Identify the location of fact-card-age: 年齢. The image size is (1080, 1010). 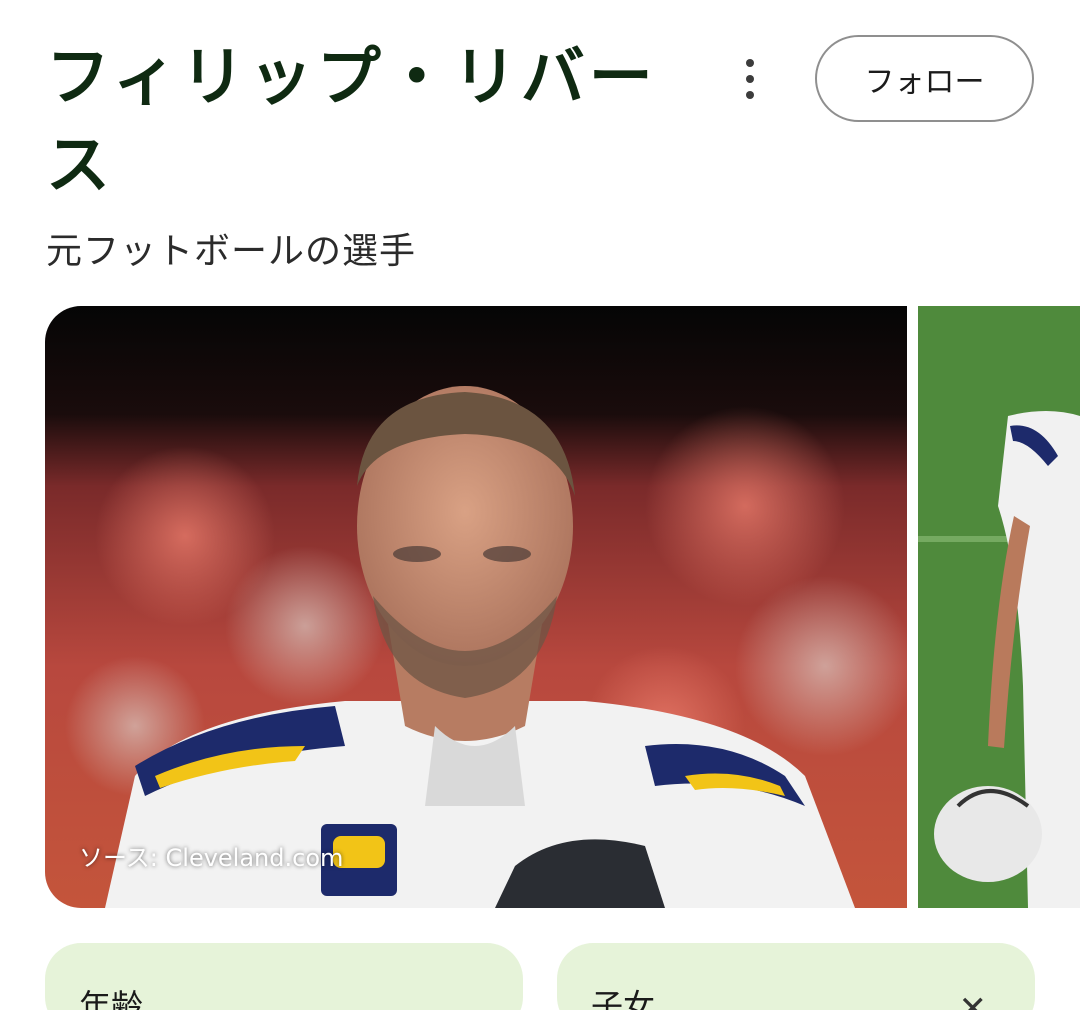
(284, 976).